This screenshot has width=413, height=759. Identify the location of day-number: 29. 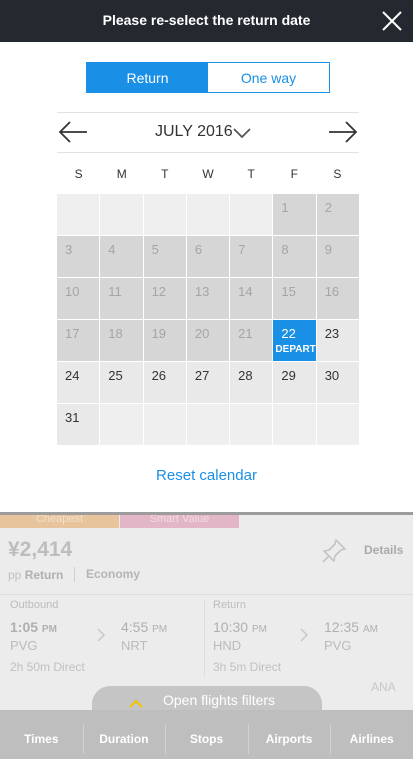
(288, 375).